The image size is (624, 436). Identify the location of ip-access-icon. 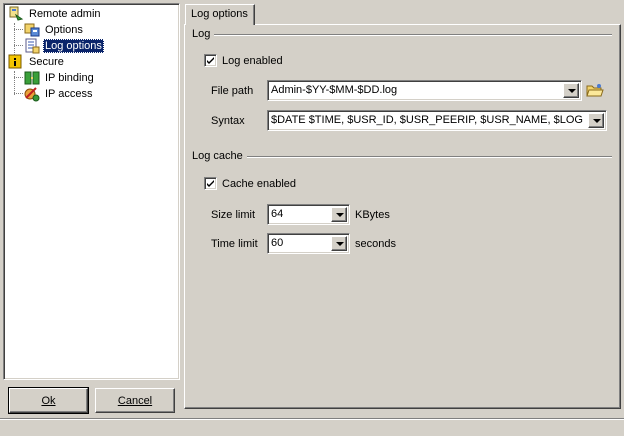
(32, 94).